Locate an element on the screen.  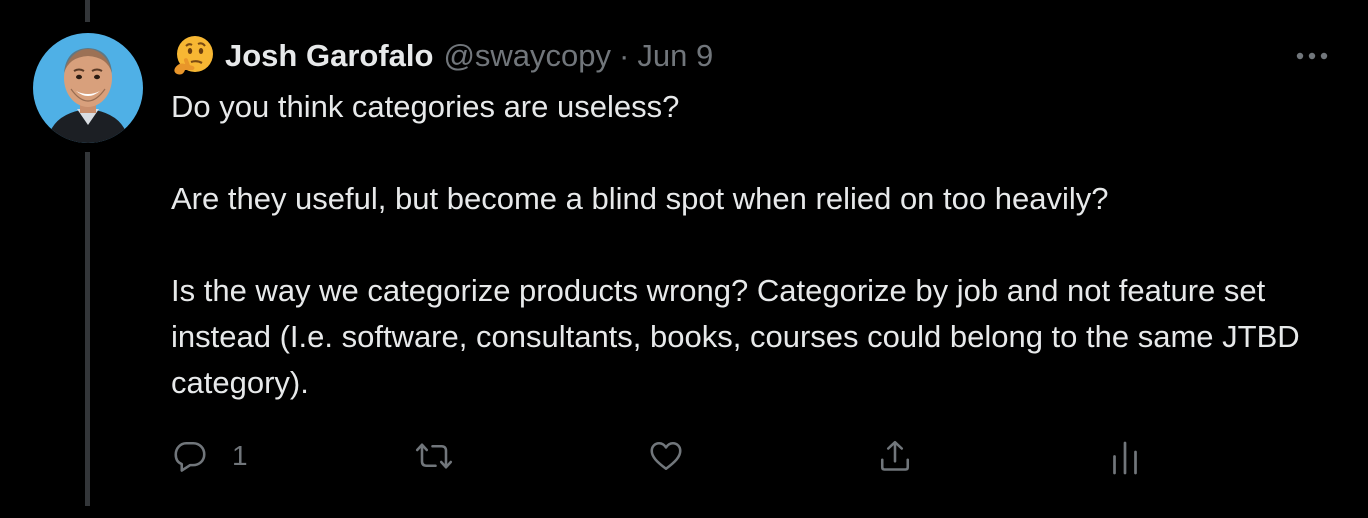
more-button is located at coordinates (1312, 56).